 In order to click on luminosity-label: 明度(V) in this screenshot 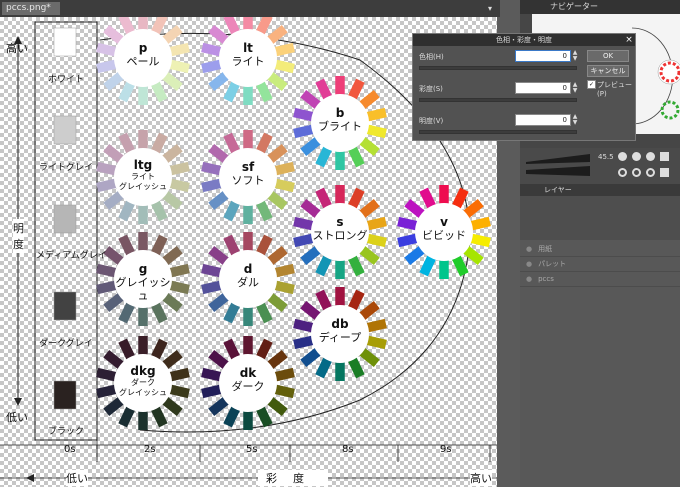, I will do `click(431, 121)`.